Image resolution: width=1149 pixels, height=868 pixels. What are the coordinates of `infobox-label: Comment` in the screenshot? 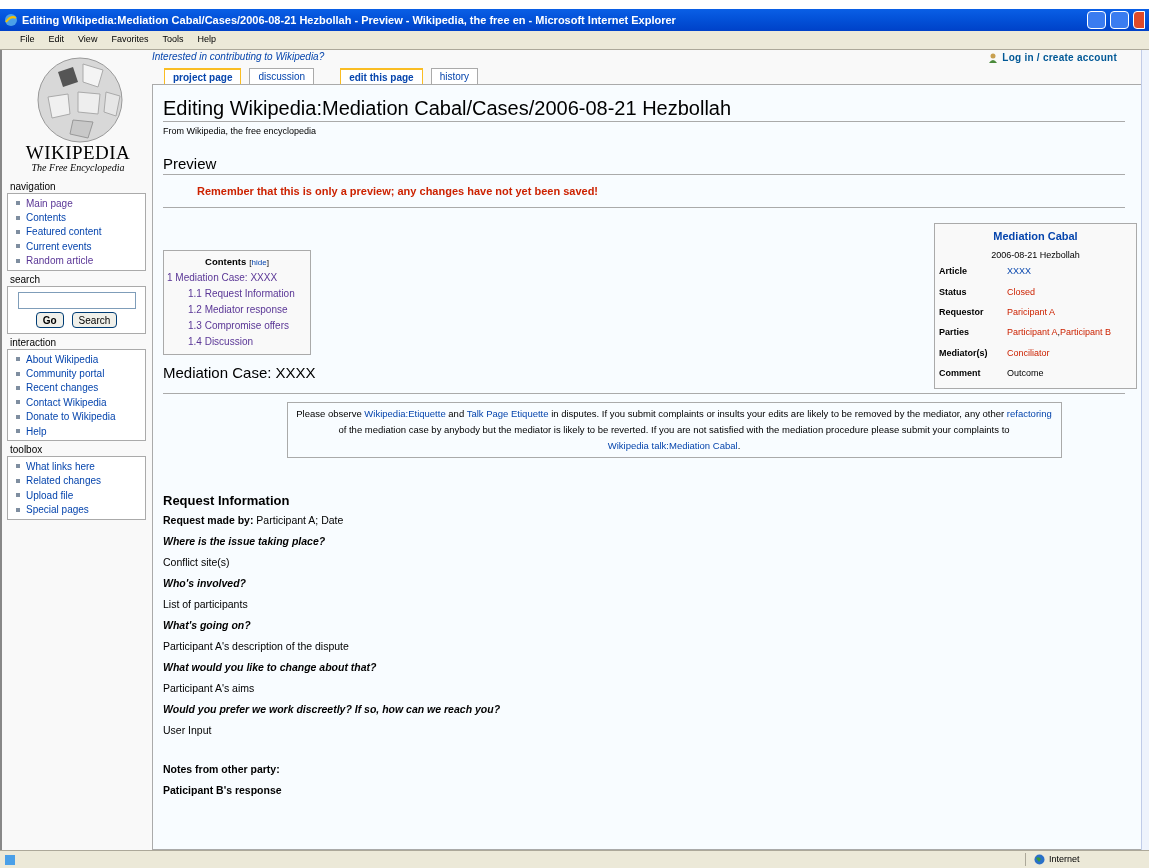 It's located at (960, 373).